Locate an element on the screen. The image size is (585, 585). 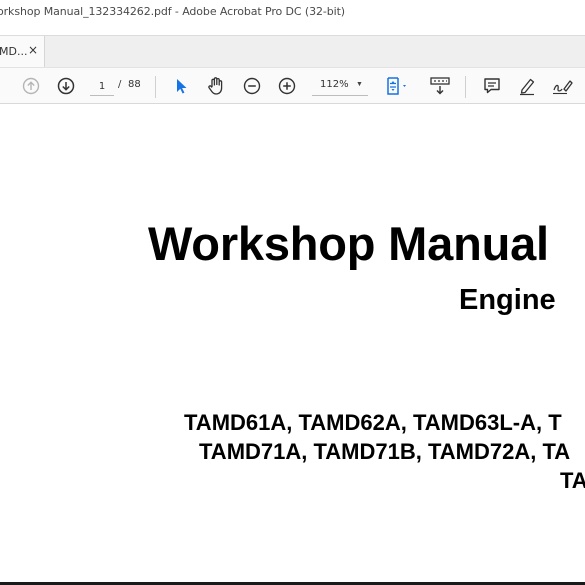
zoom-out-icon is located at coordinates (252, 86).